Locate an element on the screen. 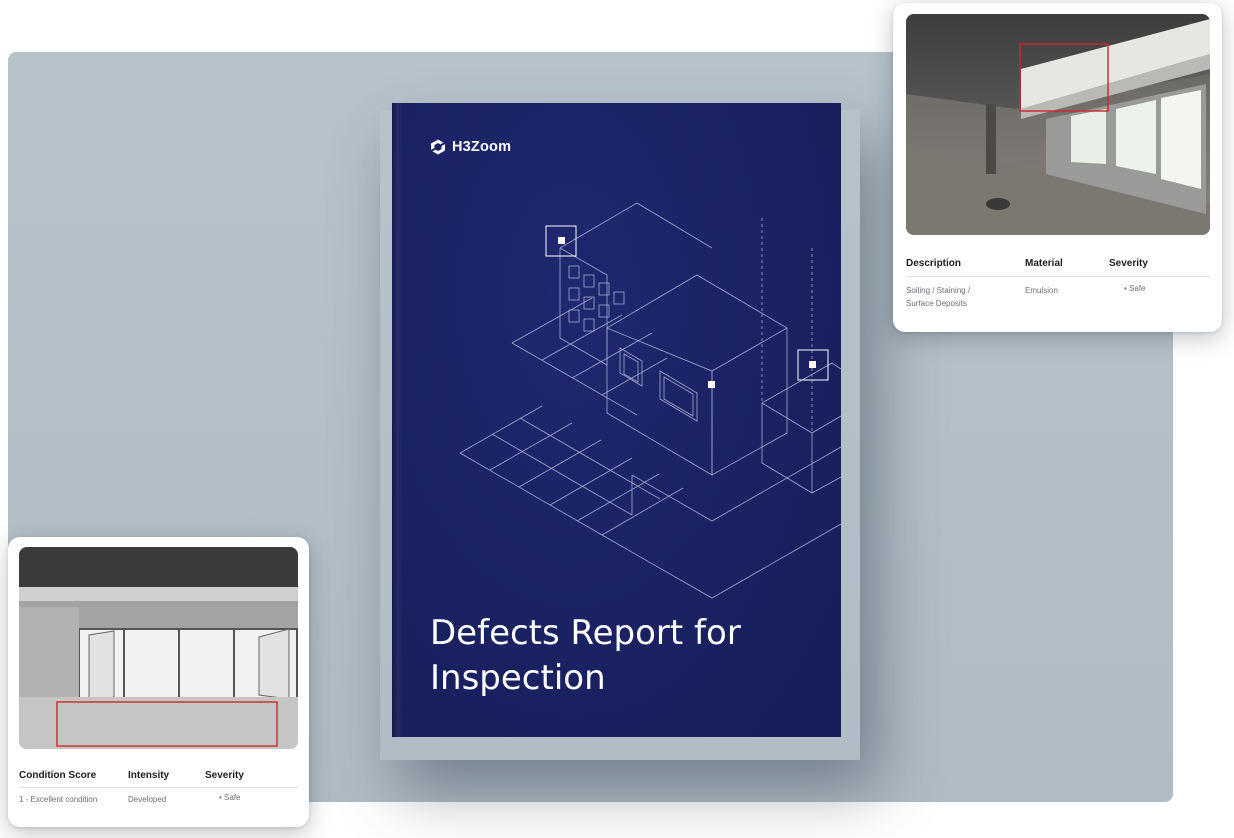 The width and height of the screenshot is (1234, 838). col-header-description: Description is located at coordinates (934, 263).